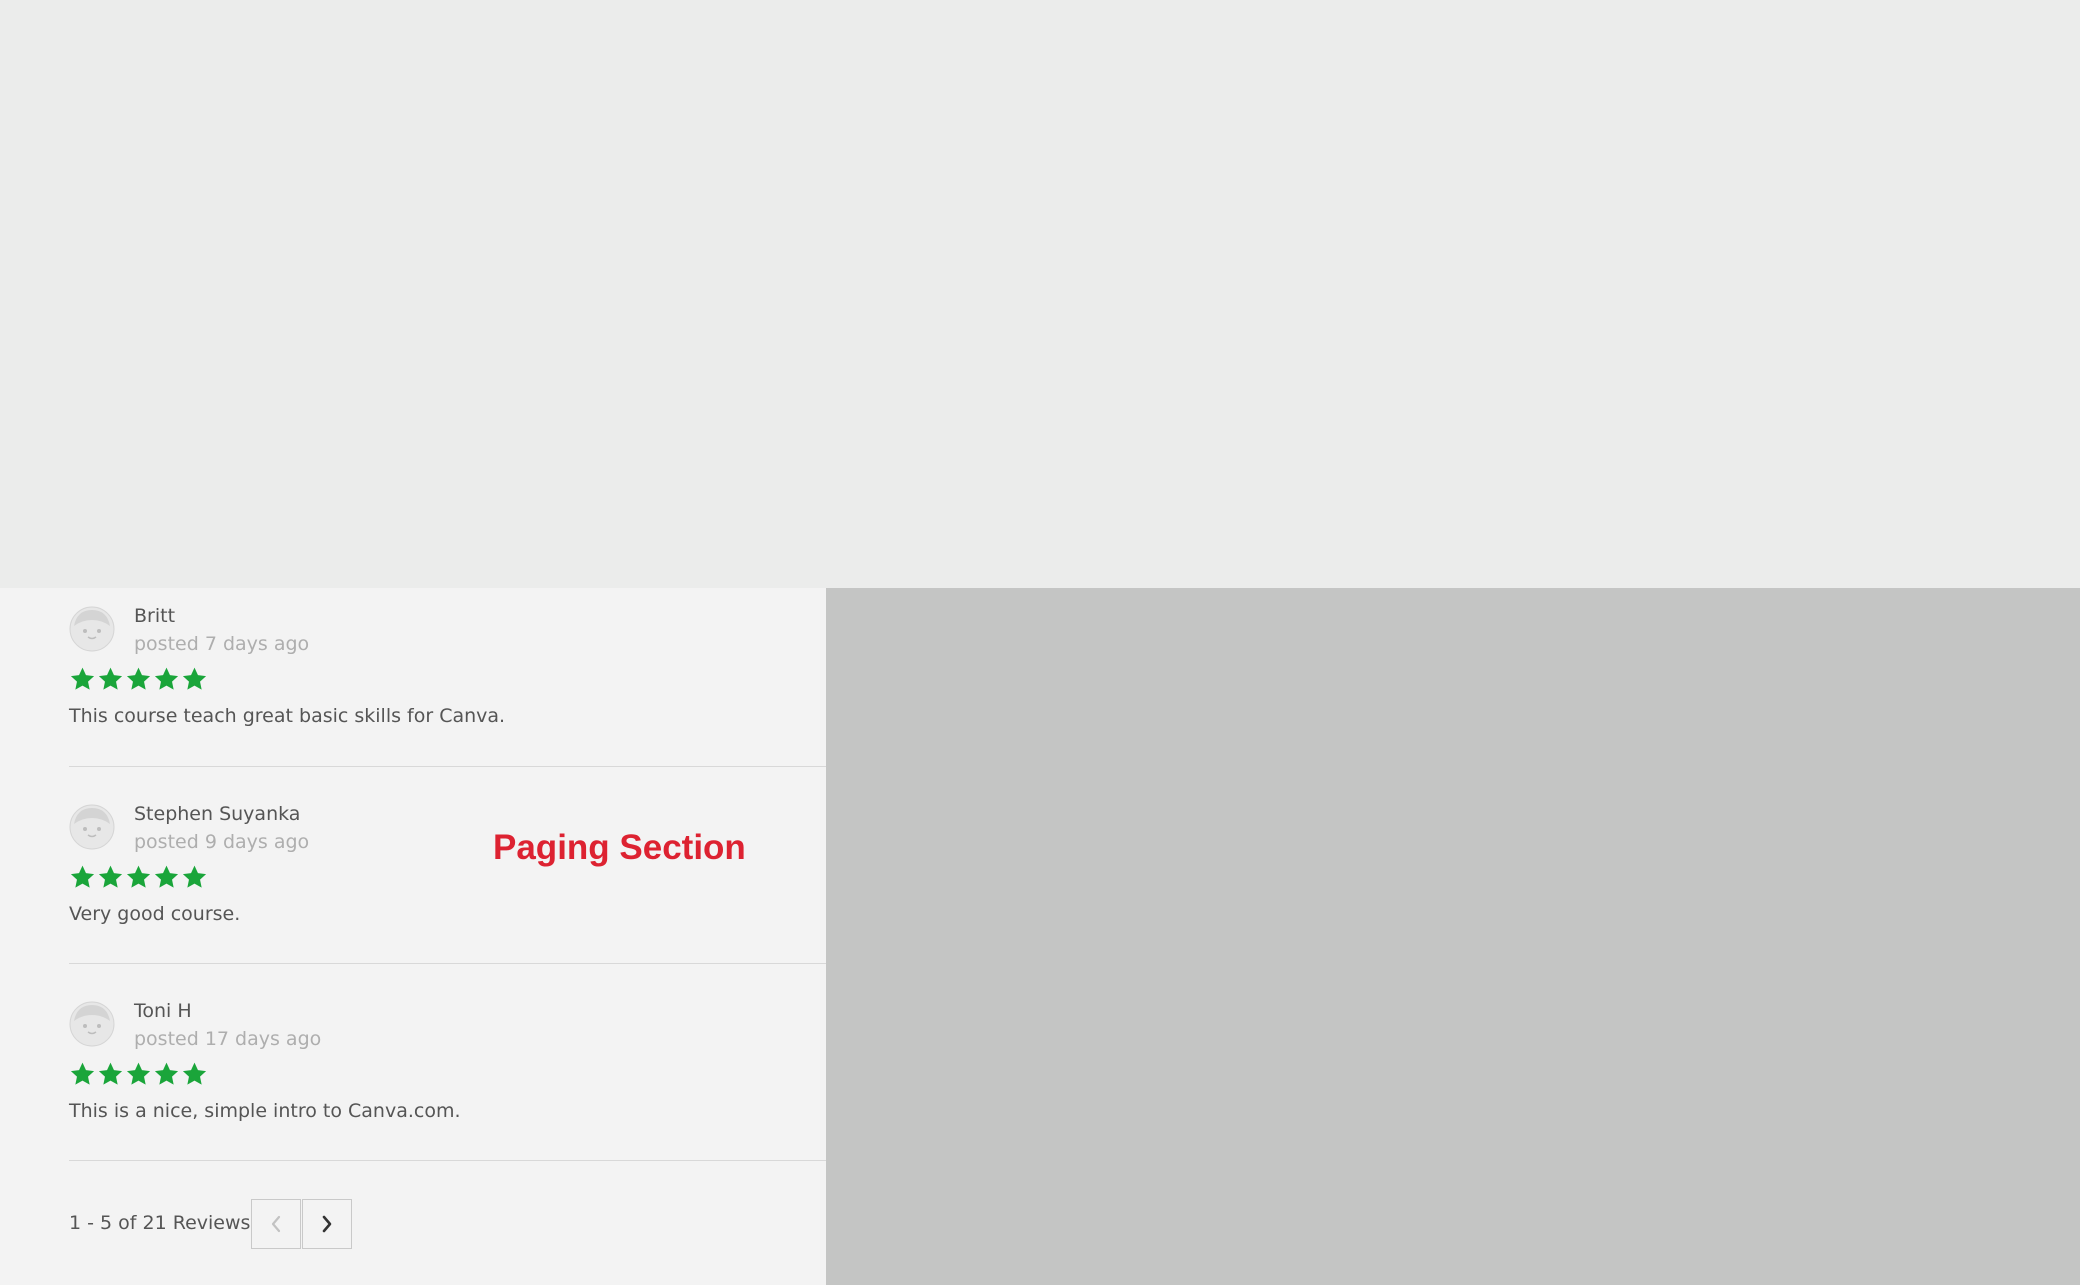 The height and width of the screenshot is (1287, 2080). Describe the element at coordinates (160, 1223) in the screenshot. I see `paging-summary: 1 - 5 of 21 Reviews` at that location.